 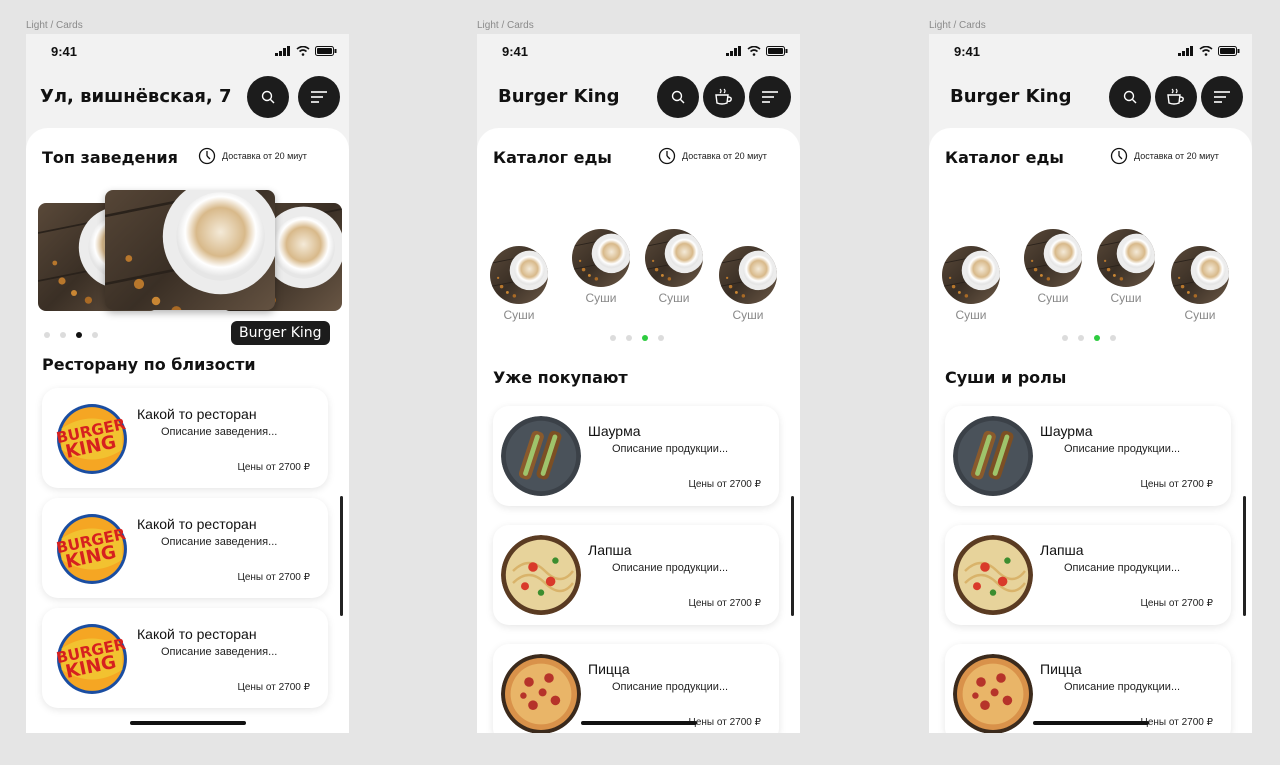 I want to click on product-name: Лапша, so click(x=1062, y=550).